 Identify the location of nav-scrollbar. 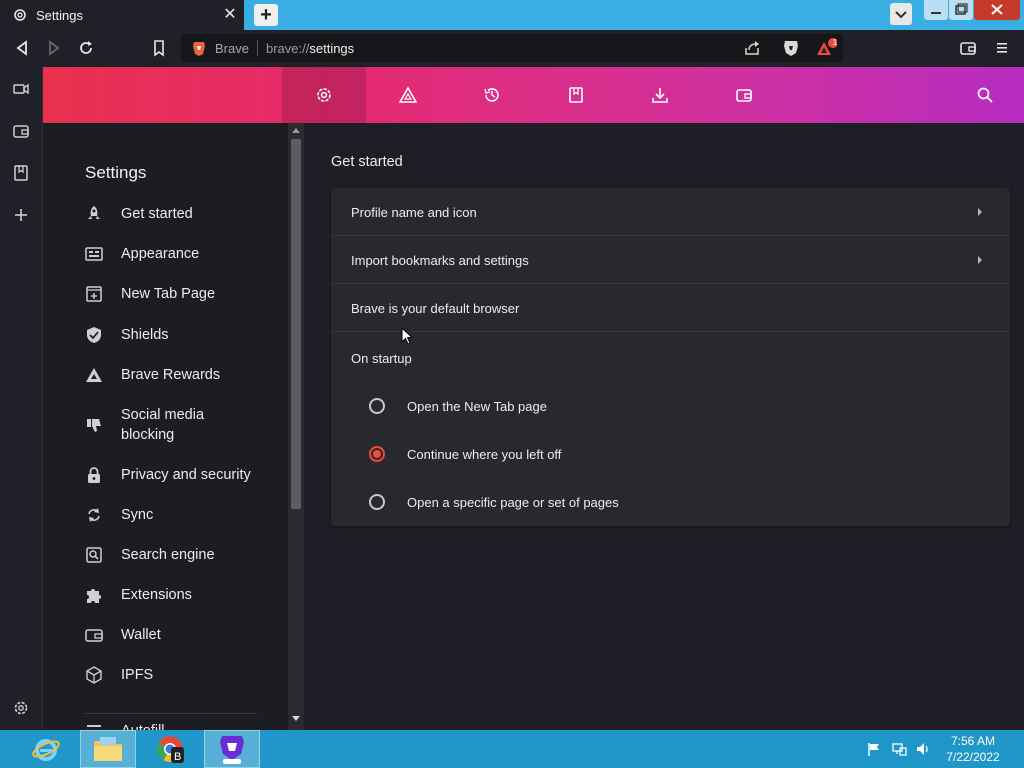
(296, 426).